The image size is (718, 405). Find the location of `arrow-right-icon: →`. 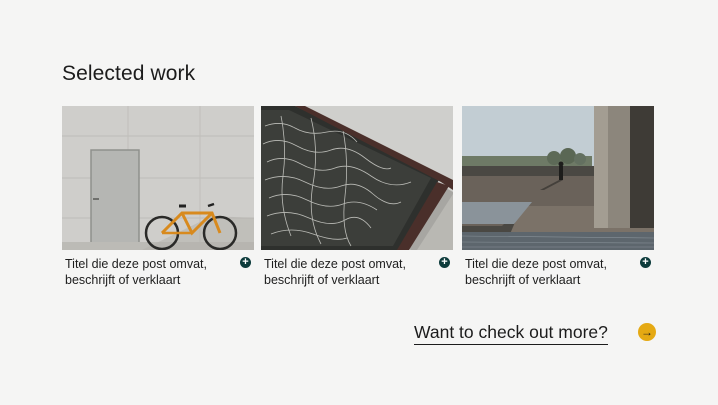

arrow-right-icon: → is located at coordinates (647, 332).